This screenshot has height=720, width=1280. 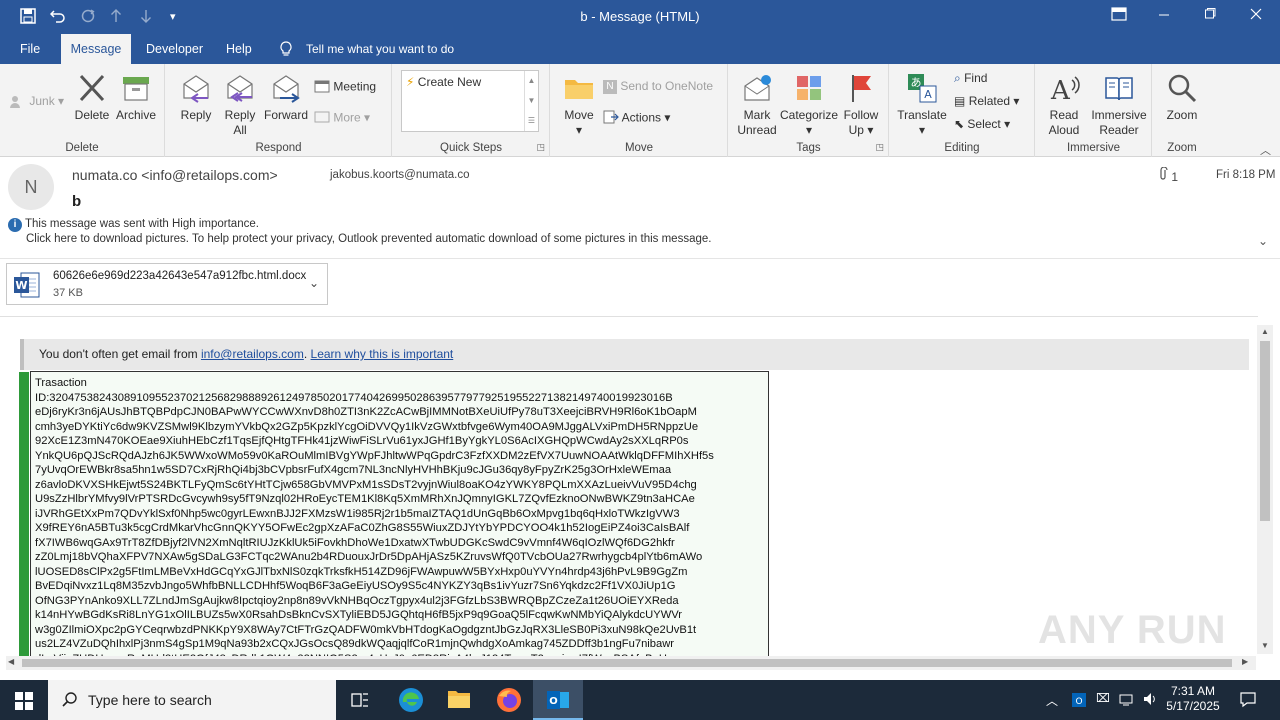 What do you see at coordinates (639, 148) in the screenshot?
I see `move-group-label: Move` at bounding box center [639, 148].